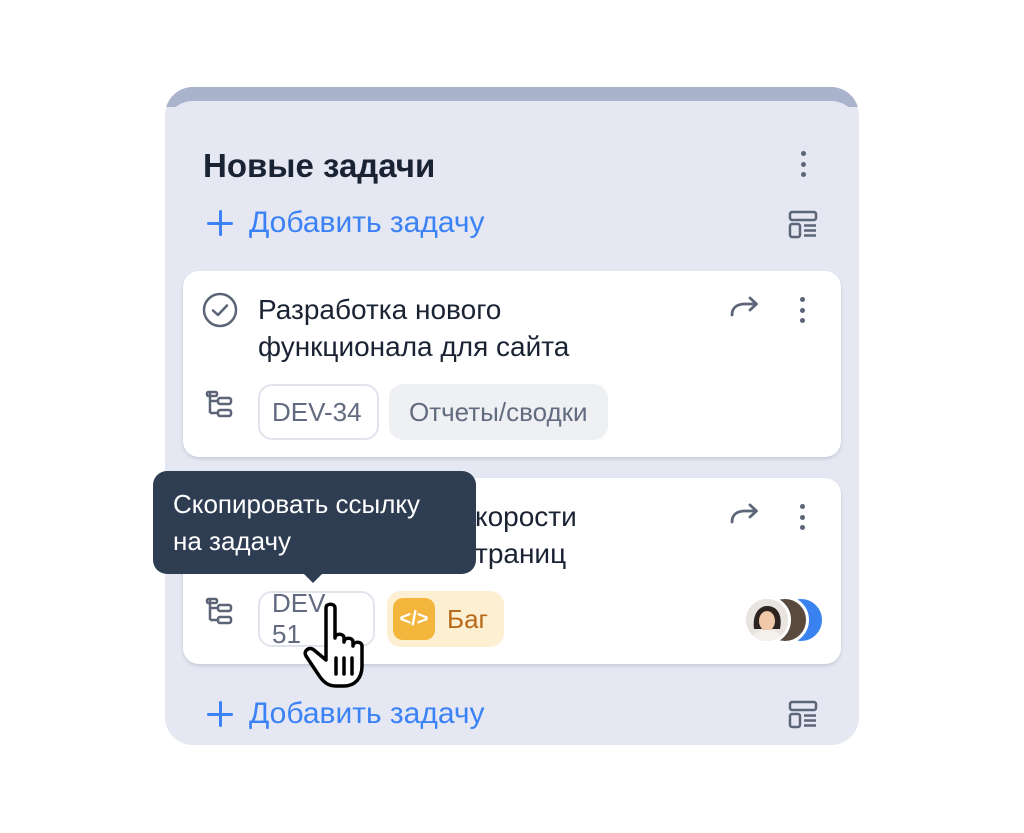 The image size is (1024, 833). I want to click on task-title: Разработка нового функционала для сайта, so click(468, 328).